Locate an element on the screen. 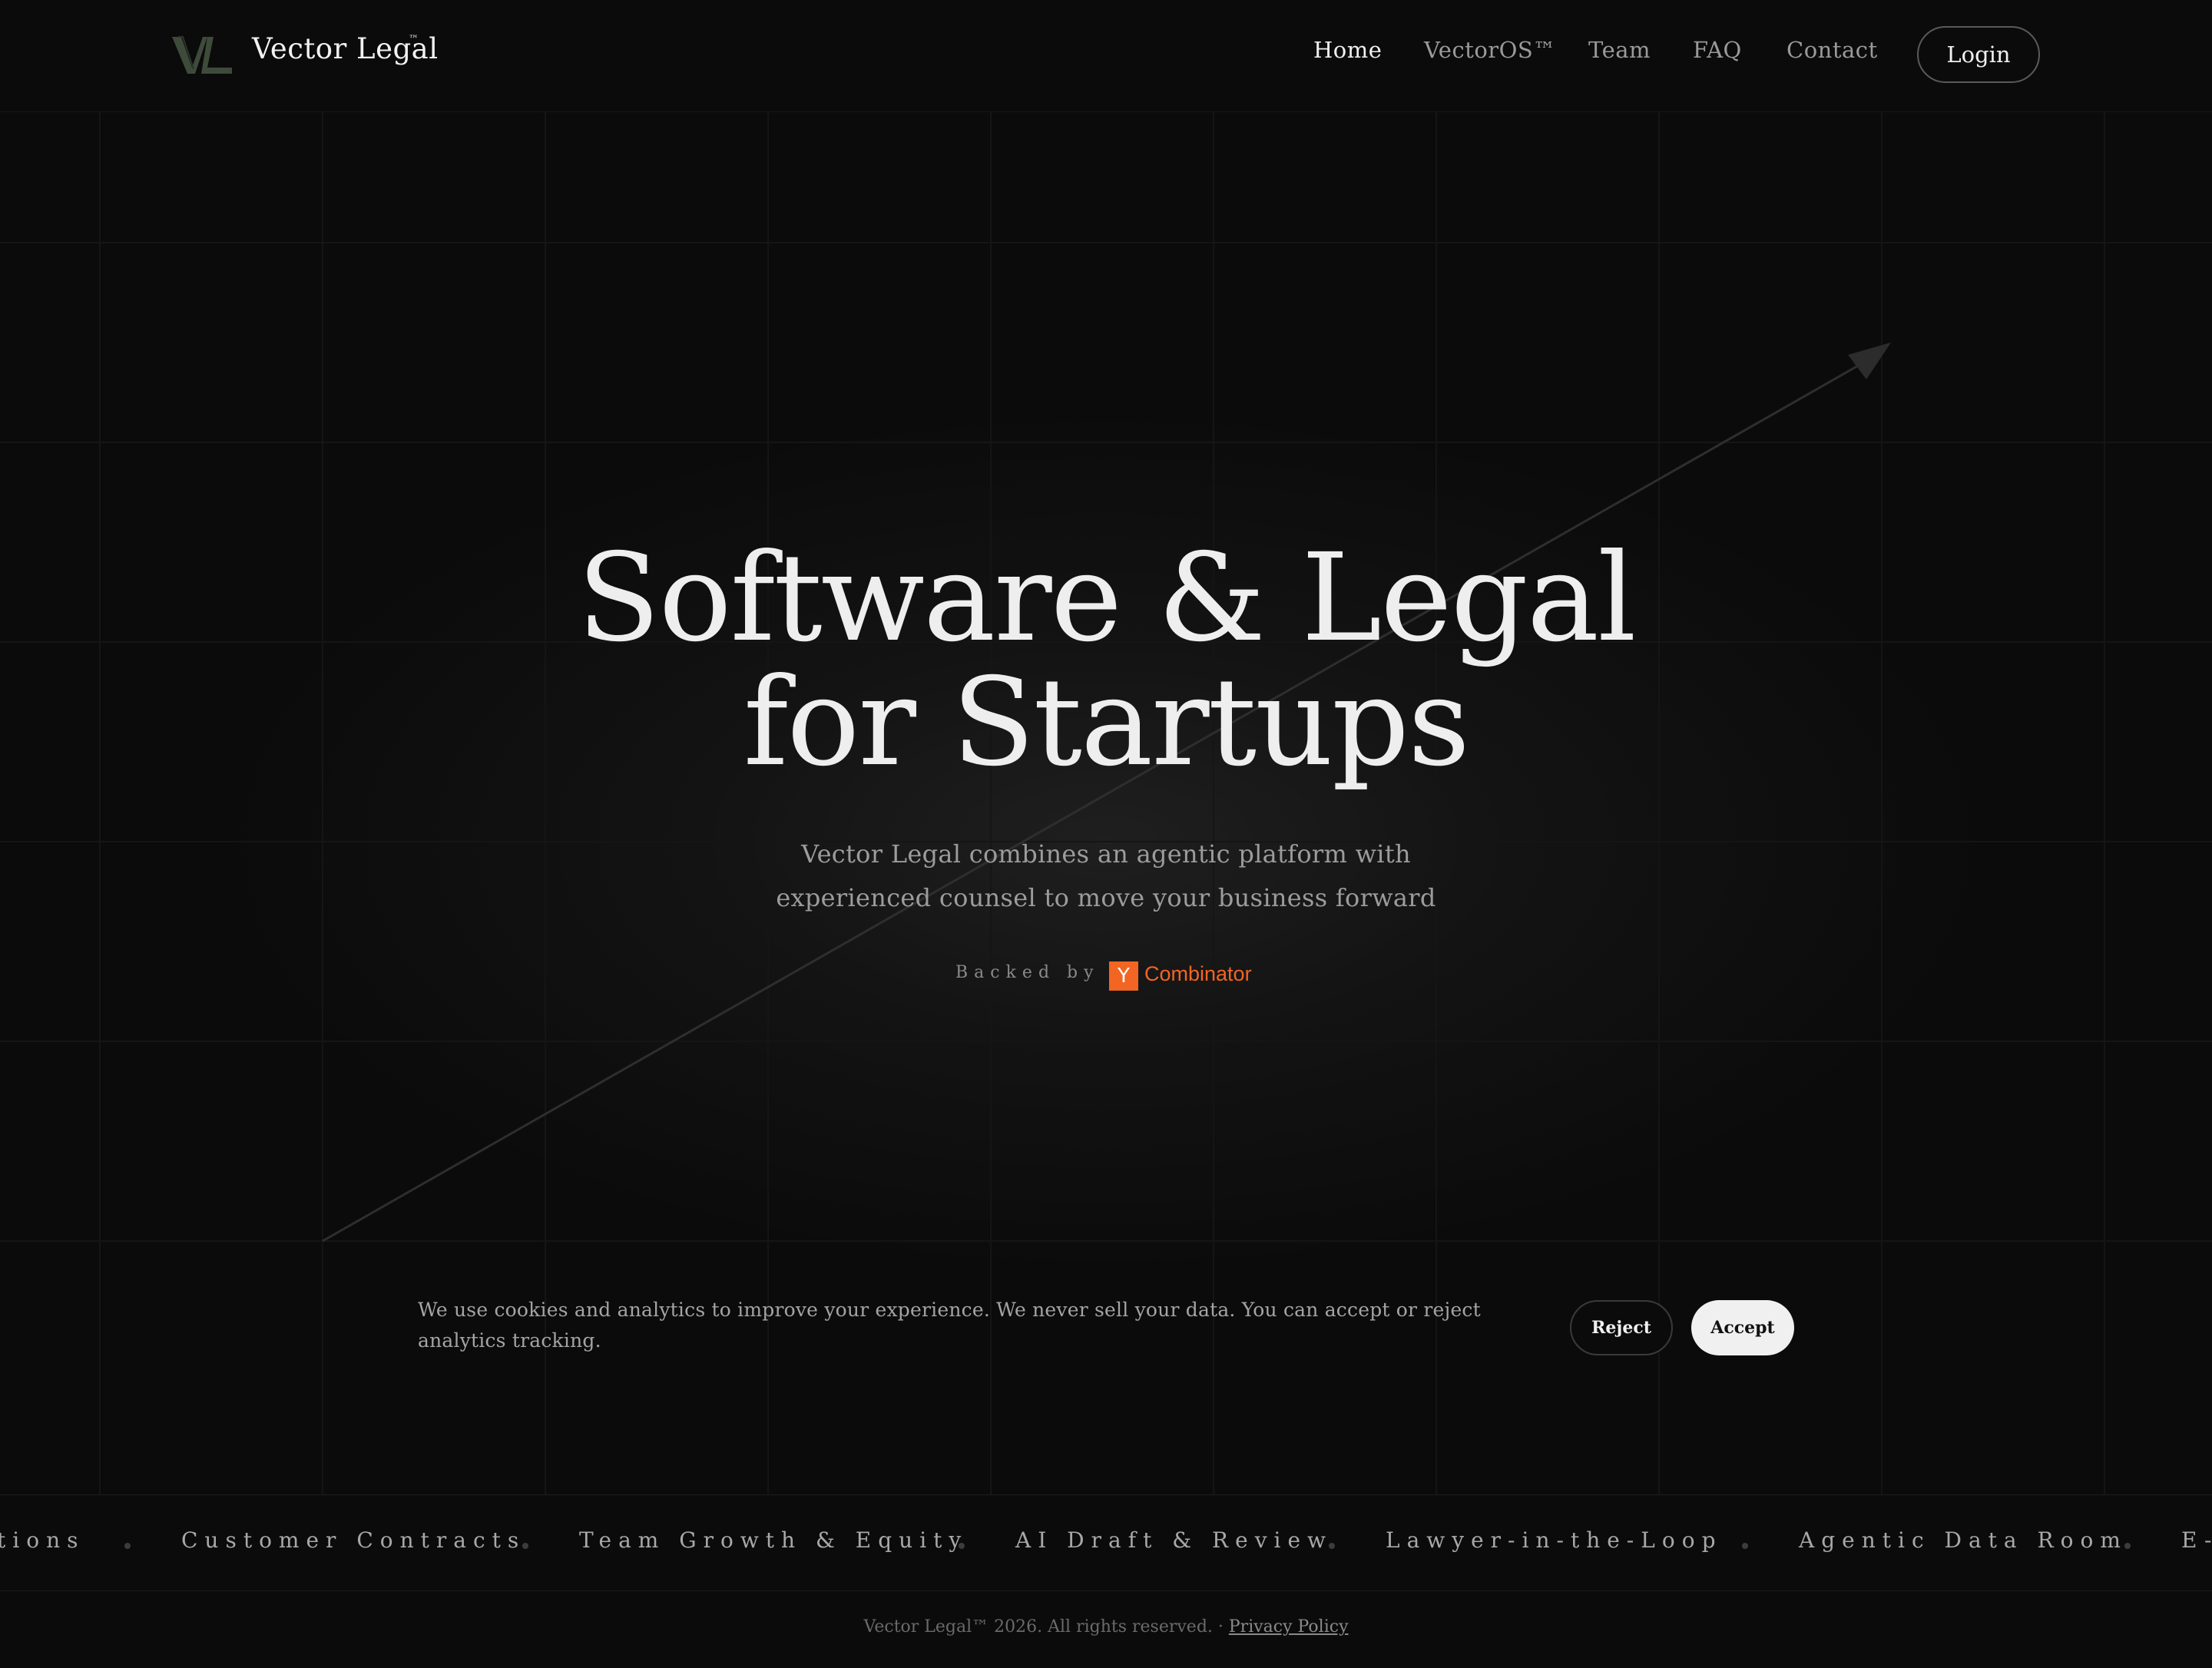 This screenshot has height=1668, width=2212. nav-vectoros: VectorOS™ is located at coordinates (1490, 50).